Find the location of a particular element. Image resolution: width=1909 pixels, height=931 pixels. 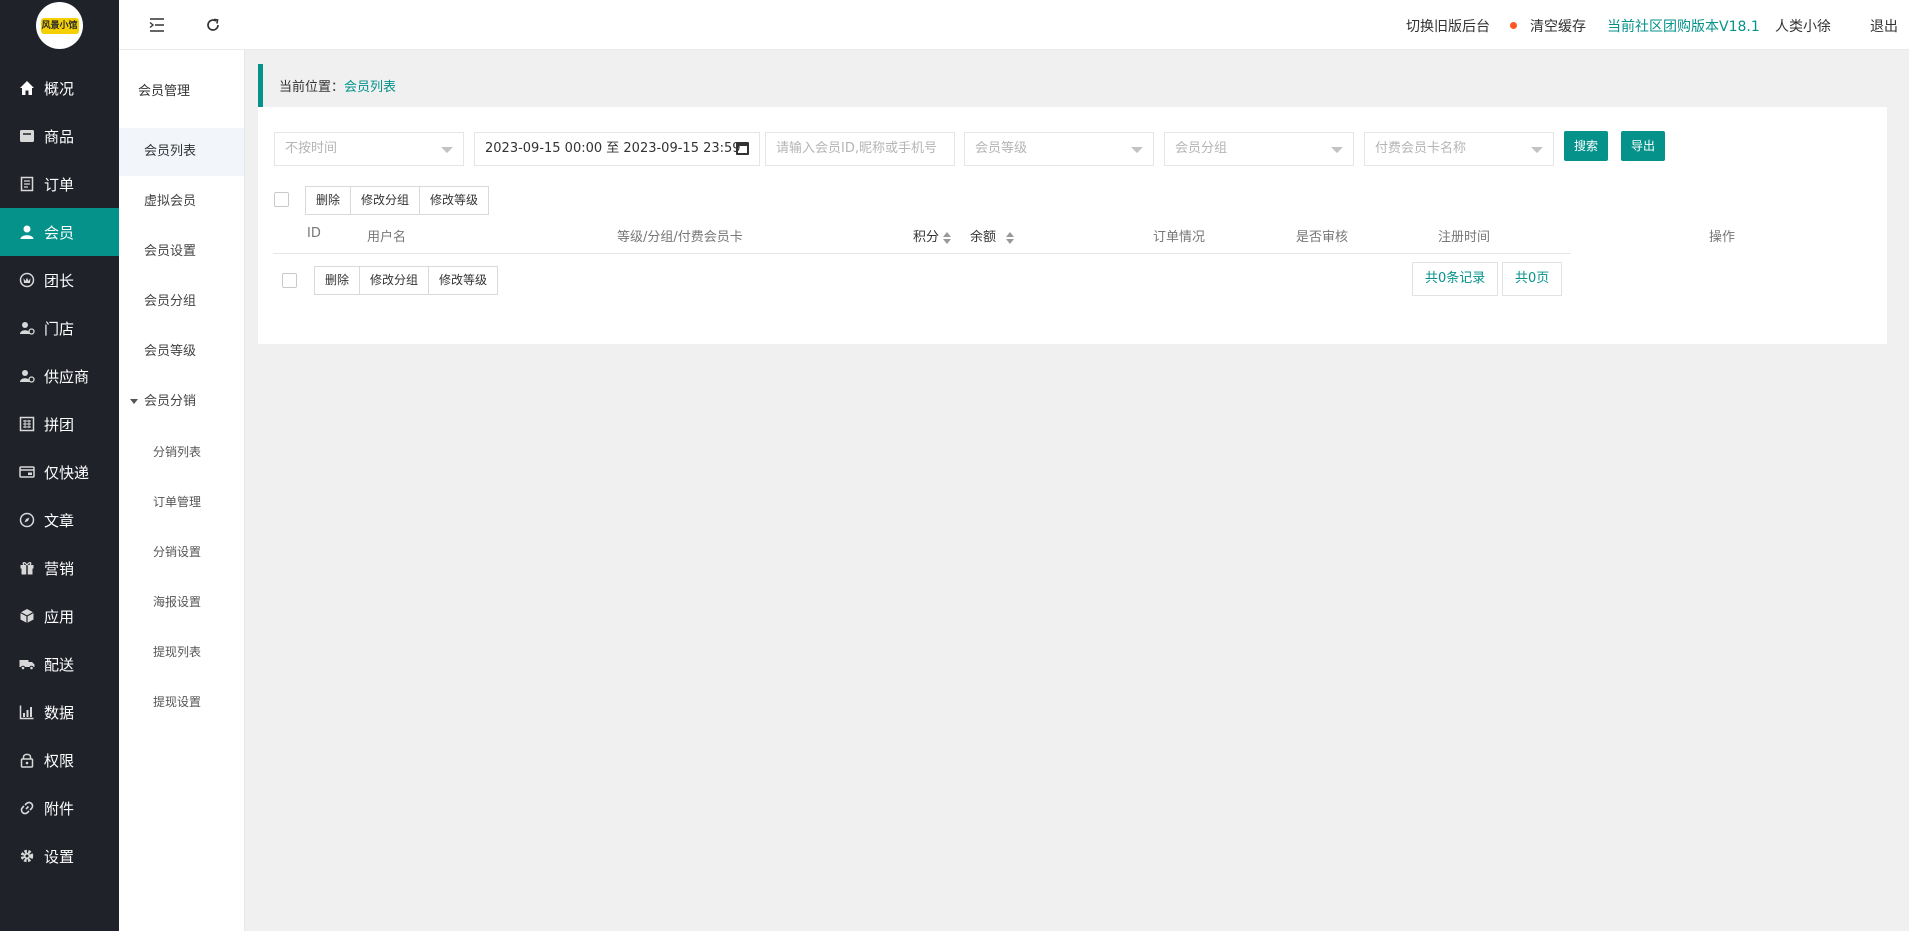

nav-item-supplier: 供应商 is located at coordinates (59, 376).